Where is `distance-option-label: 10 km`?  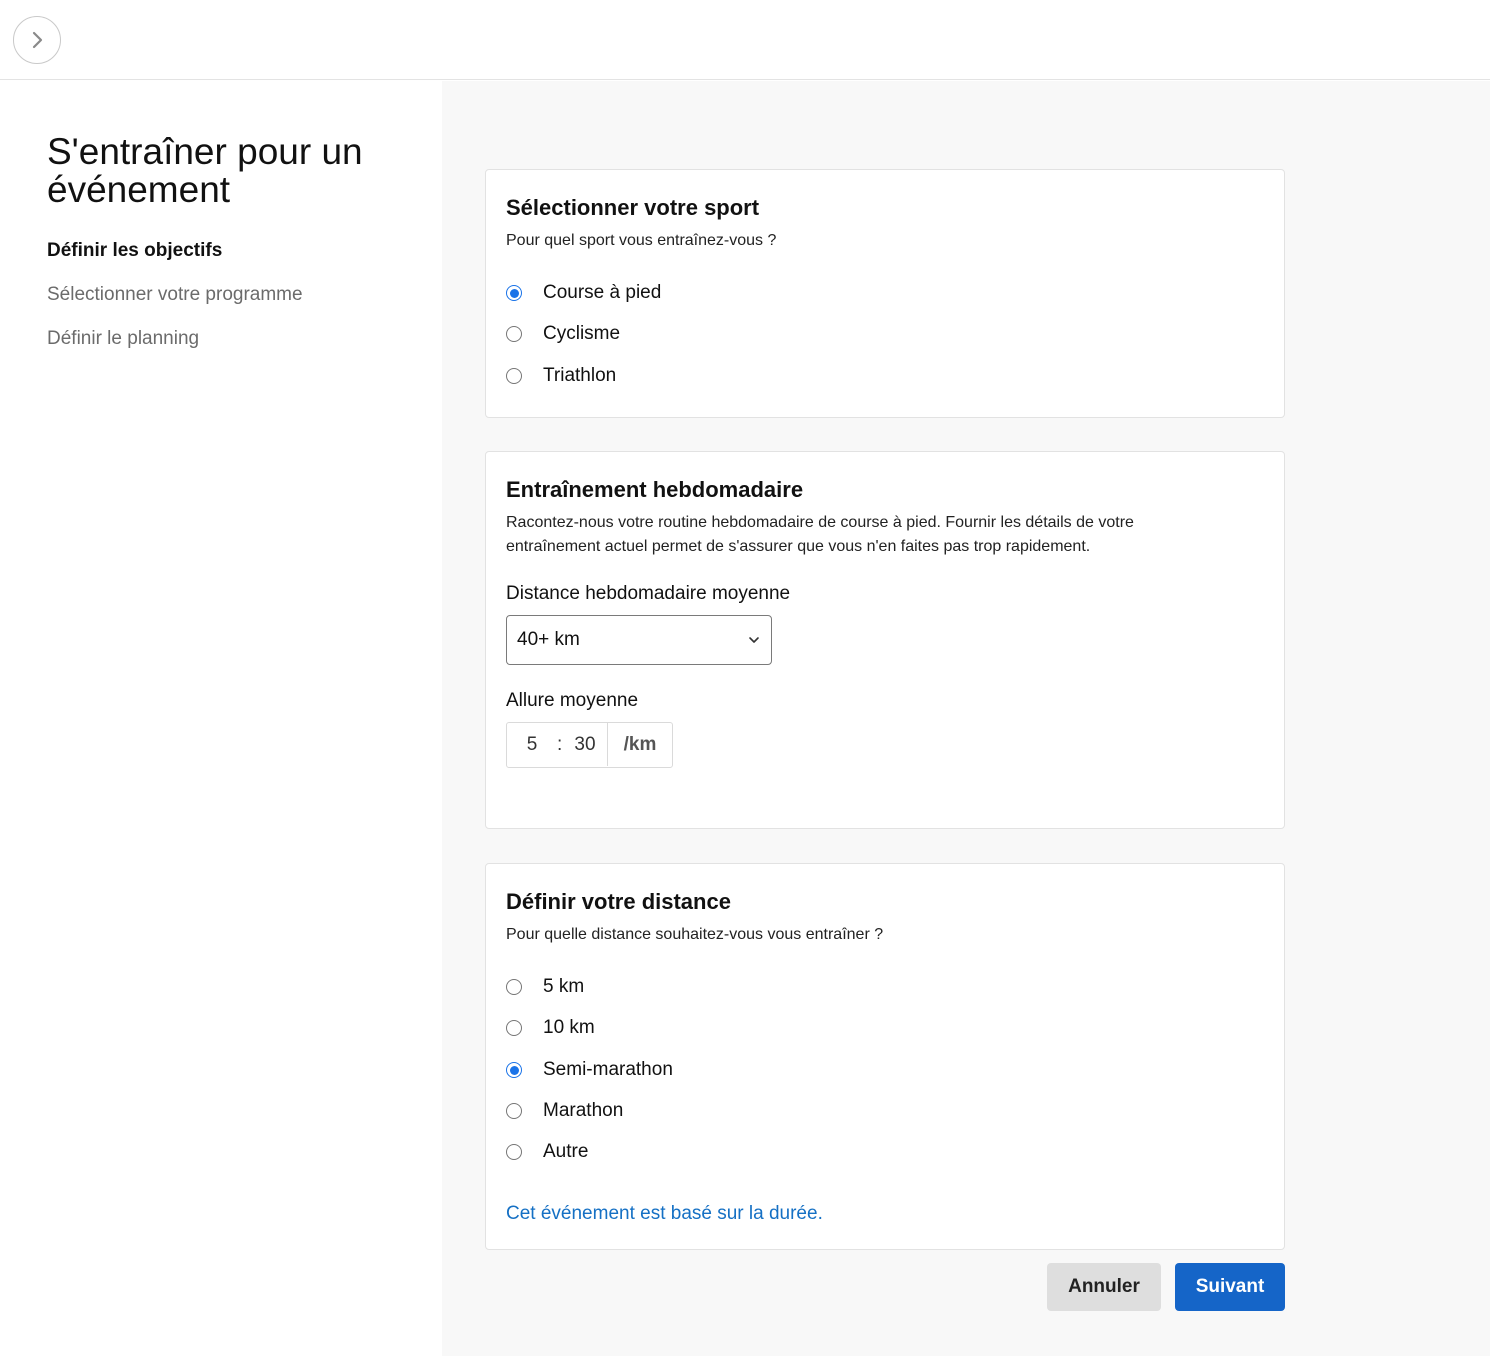 distance-option-label: 10 km is located at coordinates (569, 1027).